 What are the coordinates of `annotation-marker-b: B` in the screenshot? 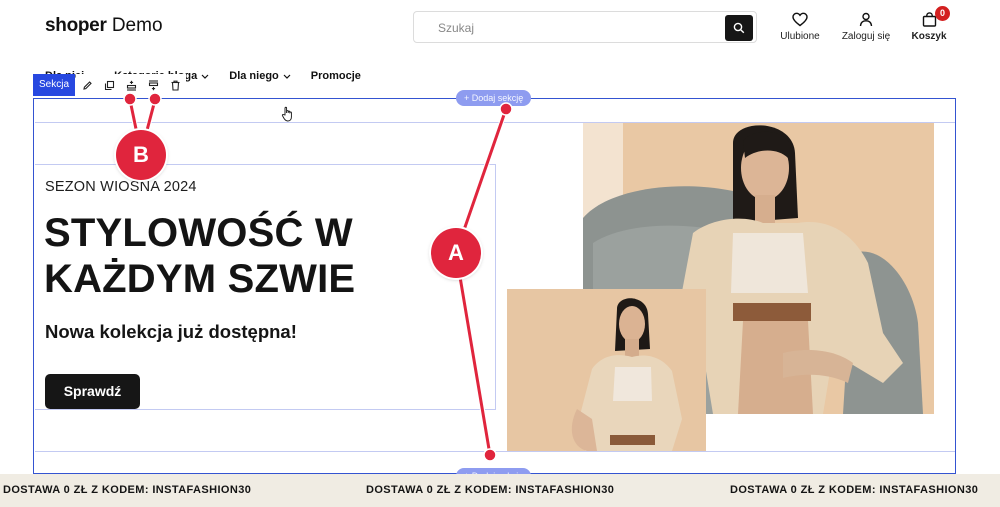 It's located at (141, 155).